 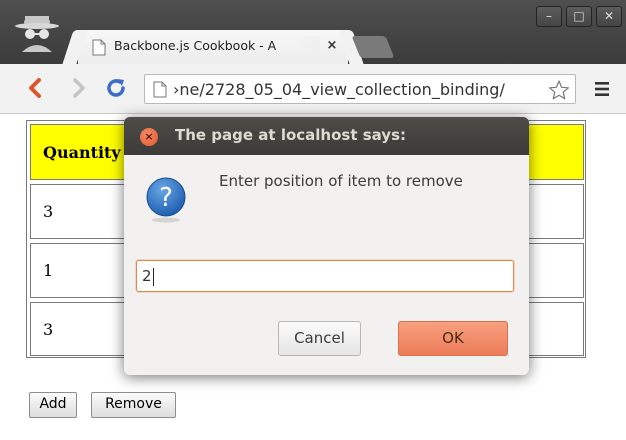 What do you see at coordinates (559, 90) in the screenshot?
I see `star-icon` at bounding box center [559, 90].